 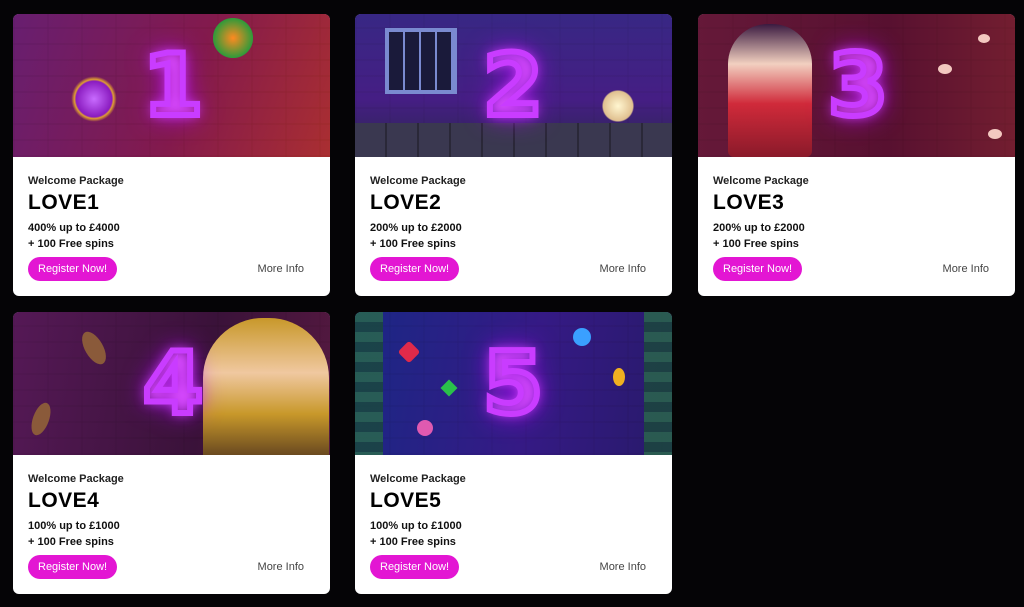 I want to click on promo-banner-love3: 3, so click(x=856, y=85).